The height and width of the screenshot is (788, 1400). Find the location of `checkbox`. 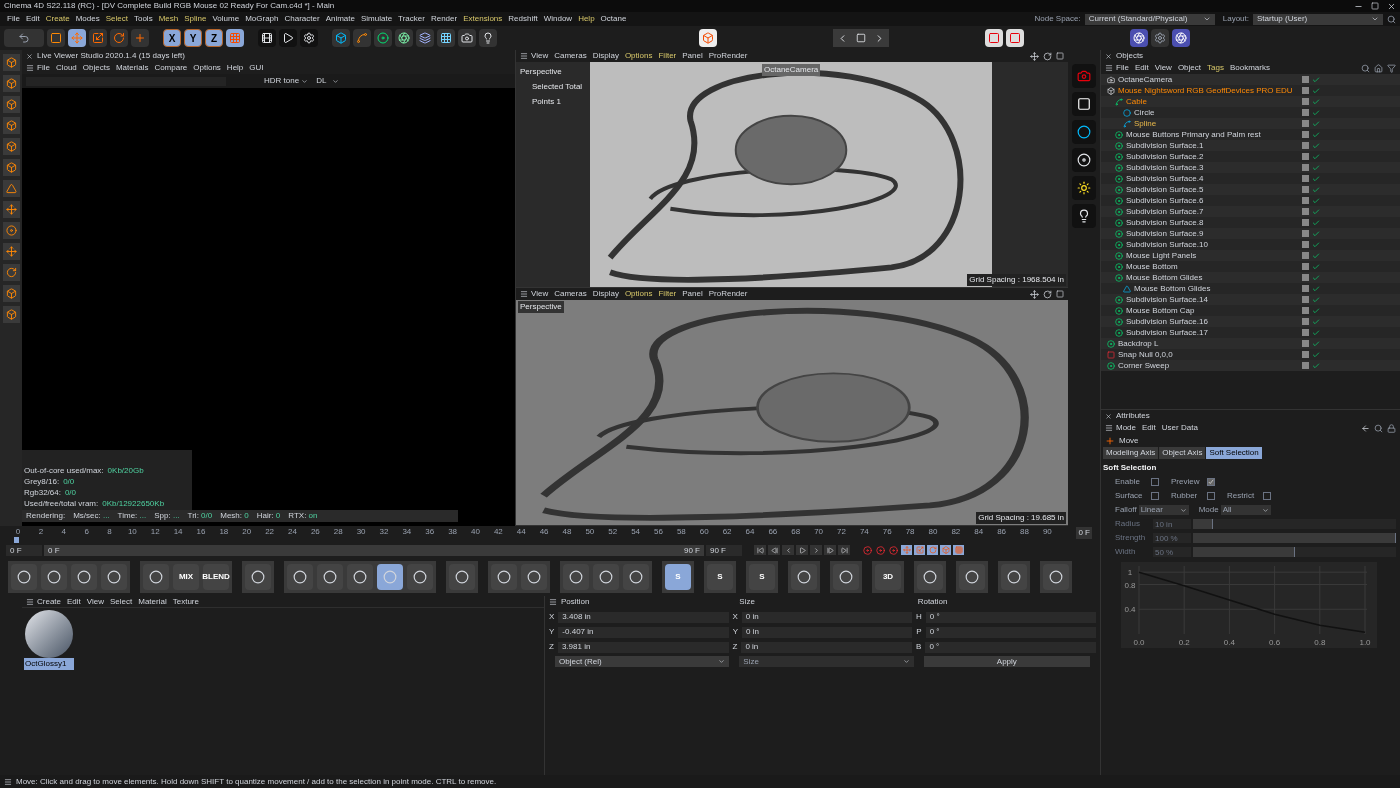

checkbox is located at coordinates (1211, 482).